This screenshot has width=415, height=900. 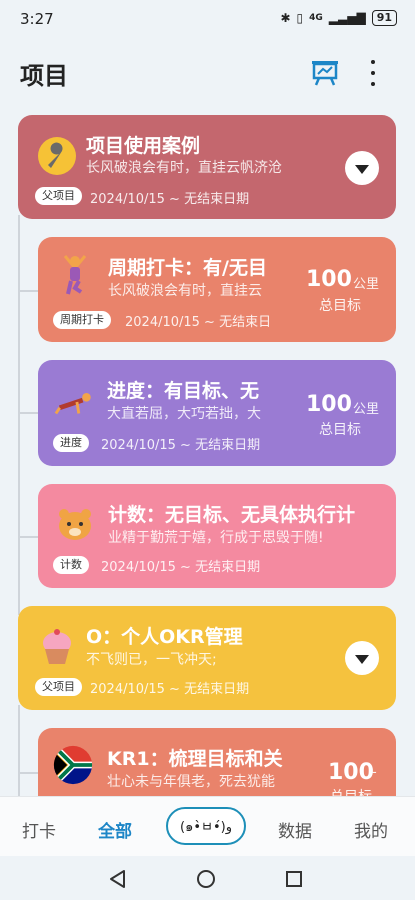 I want to click on presentation-chart-icon, so click(x=325, y=73).